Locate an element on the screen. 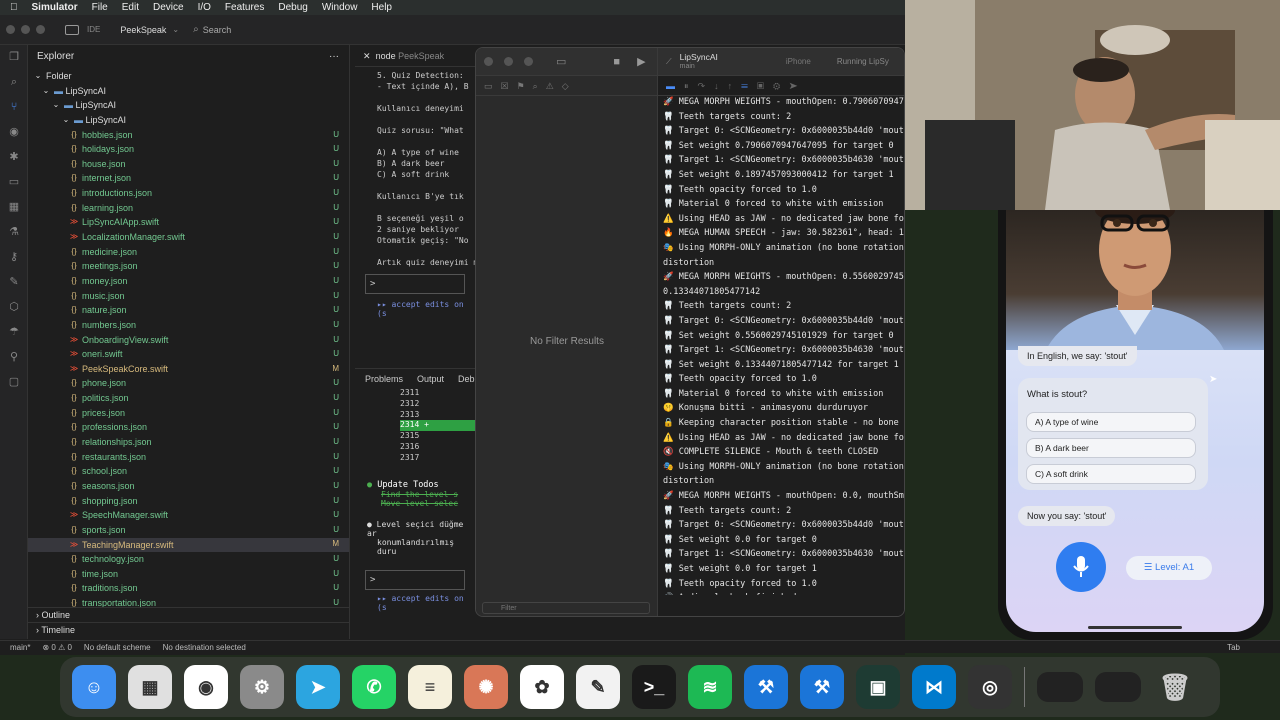 The height and width of the screenshot is (720, 1280). tree-file: {} traditions.json U is located at coordinates (188, 588).